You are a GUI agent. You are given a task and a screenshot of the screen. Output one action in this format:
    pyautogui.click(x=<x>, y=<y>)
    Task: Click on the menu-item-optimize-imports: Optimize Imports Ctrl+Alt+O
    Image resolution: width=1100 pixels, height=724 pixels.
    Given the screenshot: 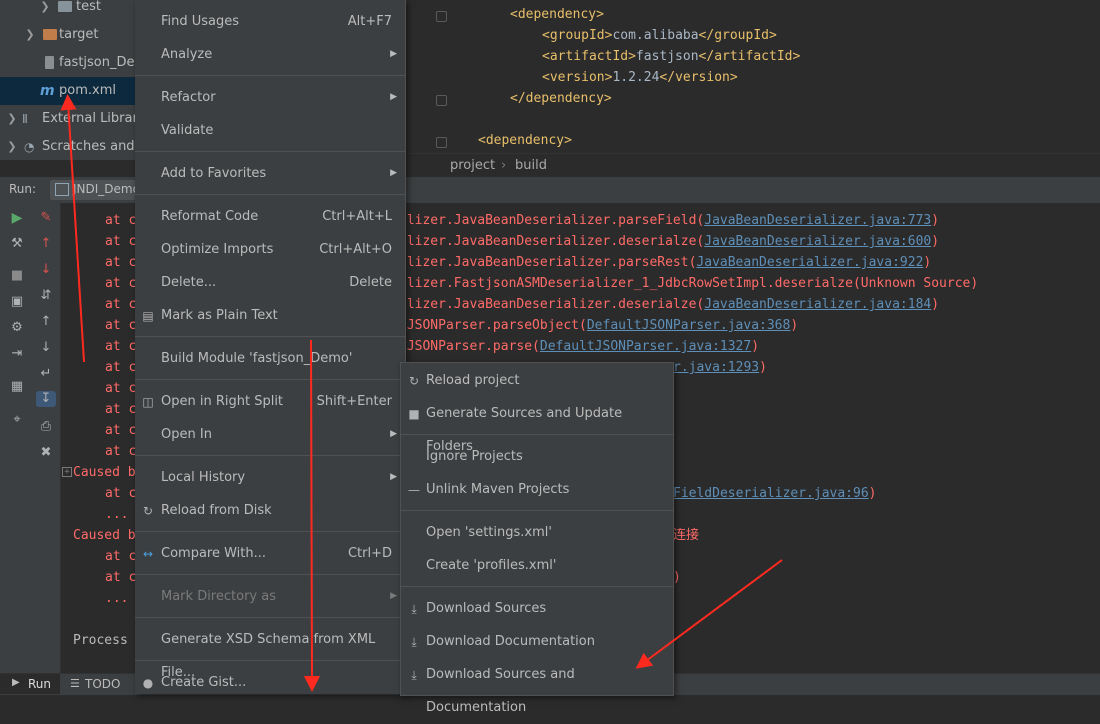 What is the action you would take?
    pyautogui.click(x=270, y=249)
    